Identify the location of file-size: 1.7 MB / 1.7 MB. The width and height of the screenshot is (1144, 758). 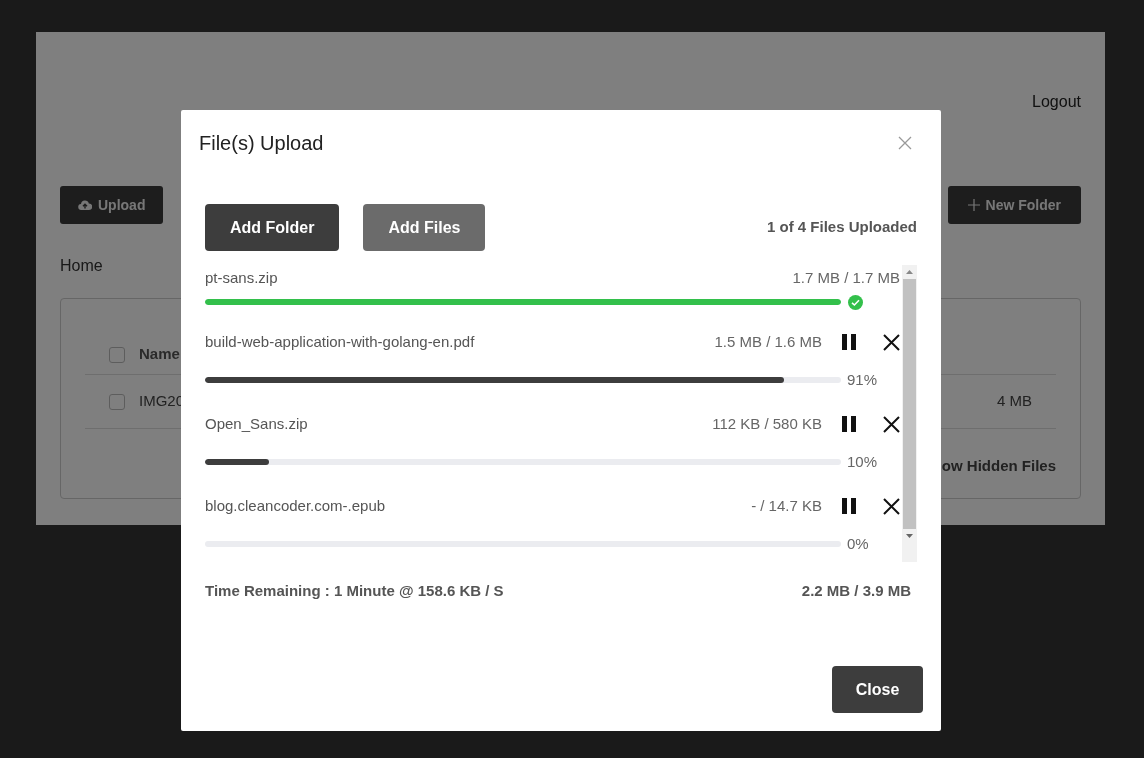
(846, 277).